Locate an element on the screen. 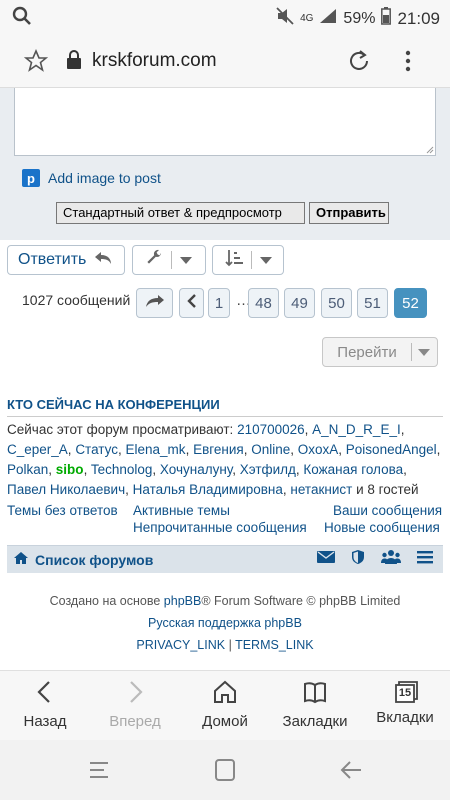  online-user-link: C_eper_A is located at coordinates (37, 449).